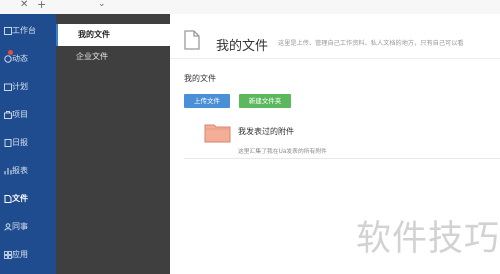 This screenshot has width=500, height=274. What do you see at coordinates (8, 255) in the screenshot?
I see `apps-icon` at bounding box center [8, 255].